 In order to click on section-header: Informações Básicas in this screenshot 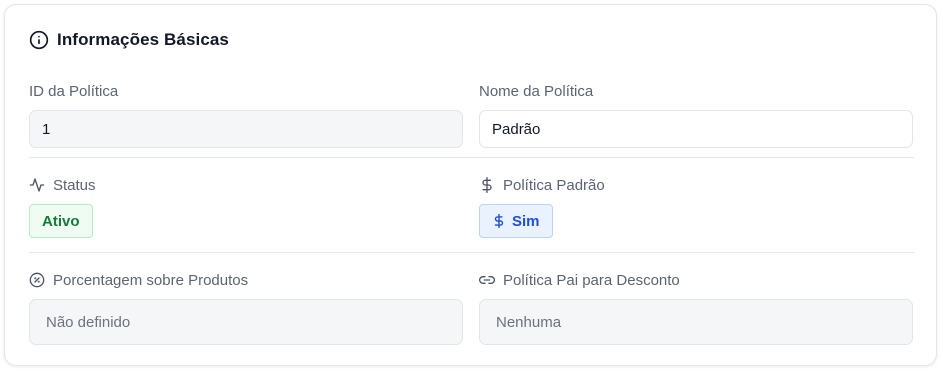, I will do `click(129, 40)`.